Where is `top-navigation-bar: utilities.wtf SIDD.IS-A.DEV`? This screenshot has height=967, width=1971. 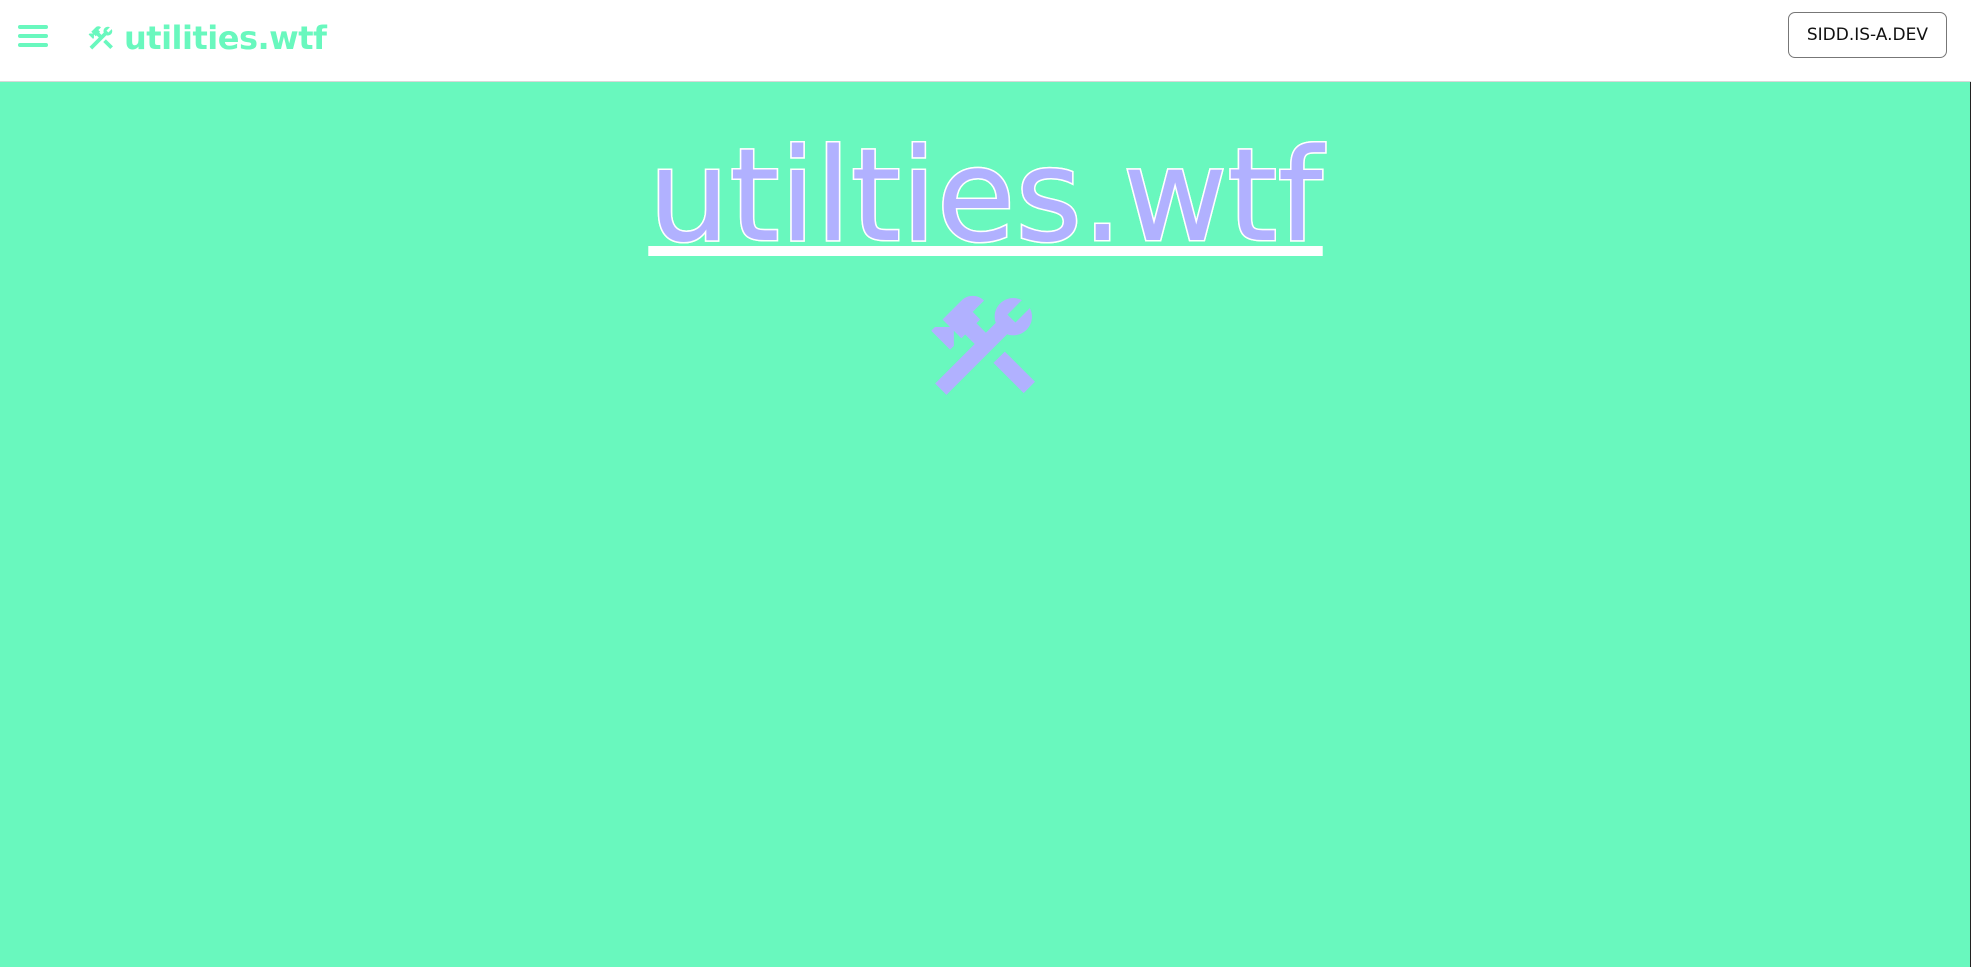
top-navigation-bar: utilities.wtf SIDD.IS-A.DEV is located at coordinates (985, 41).